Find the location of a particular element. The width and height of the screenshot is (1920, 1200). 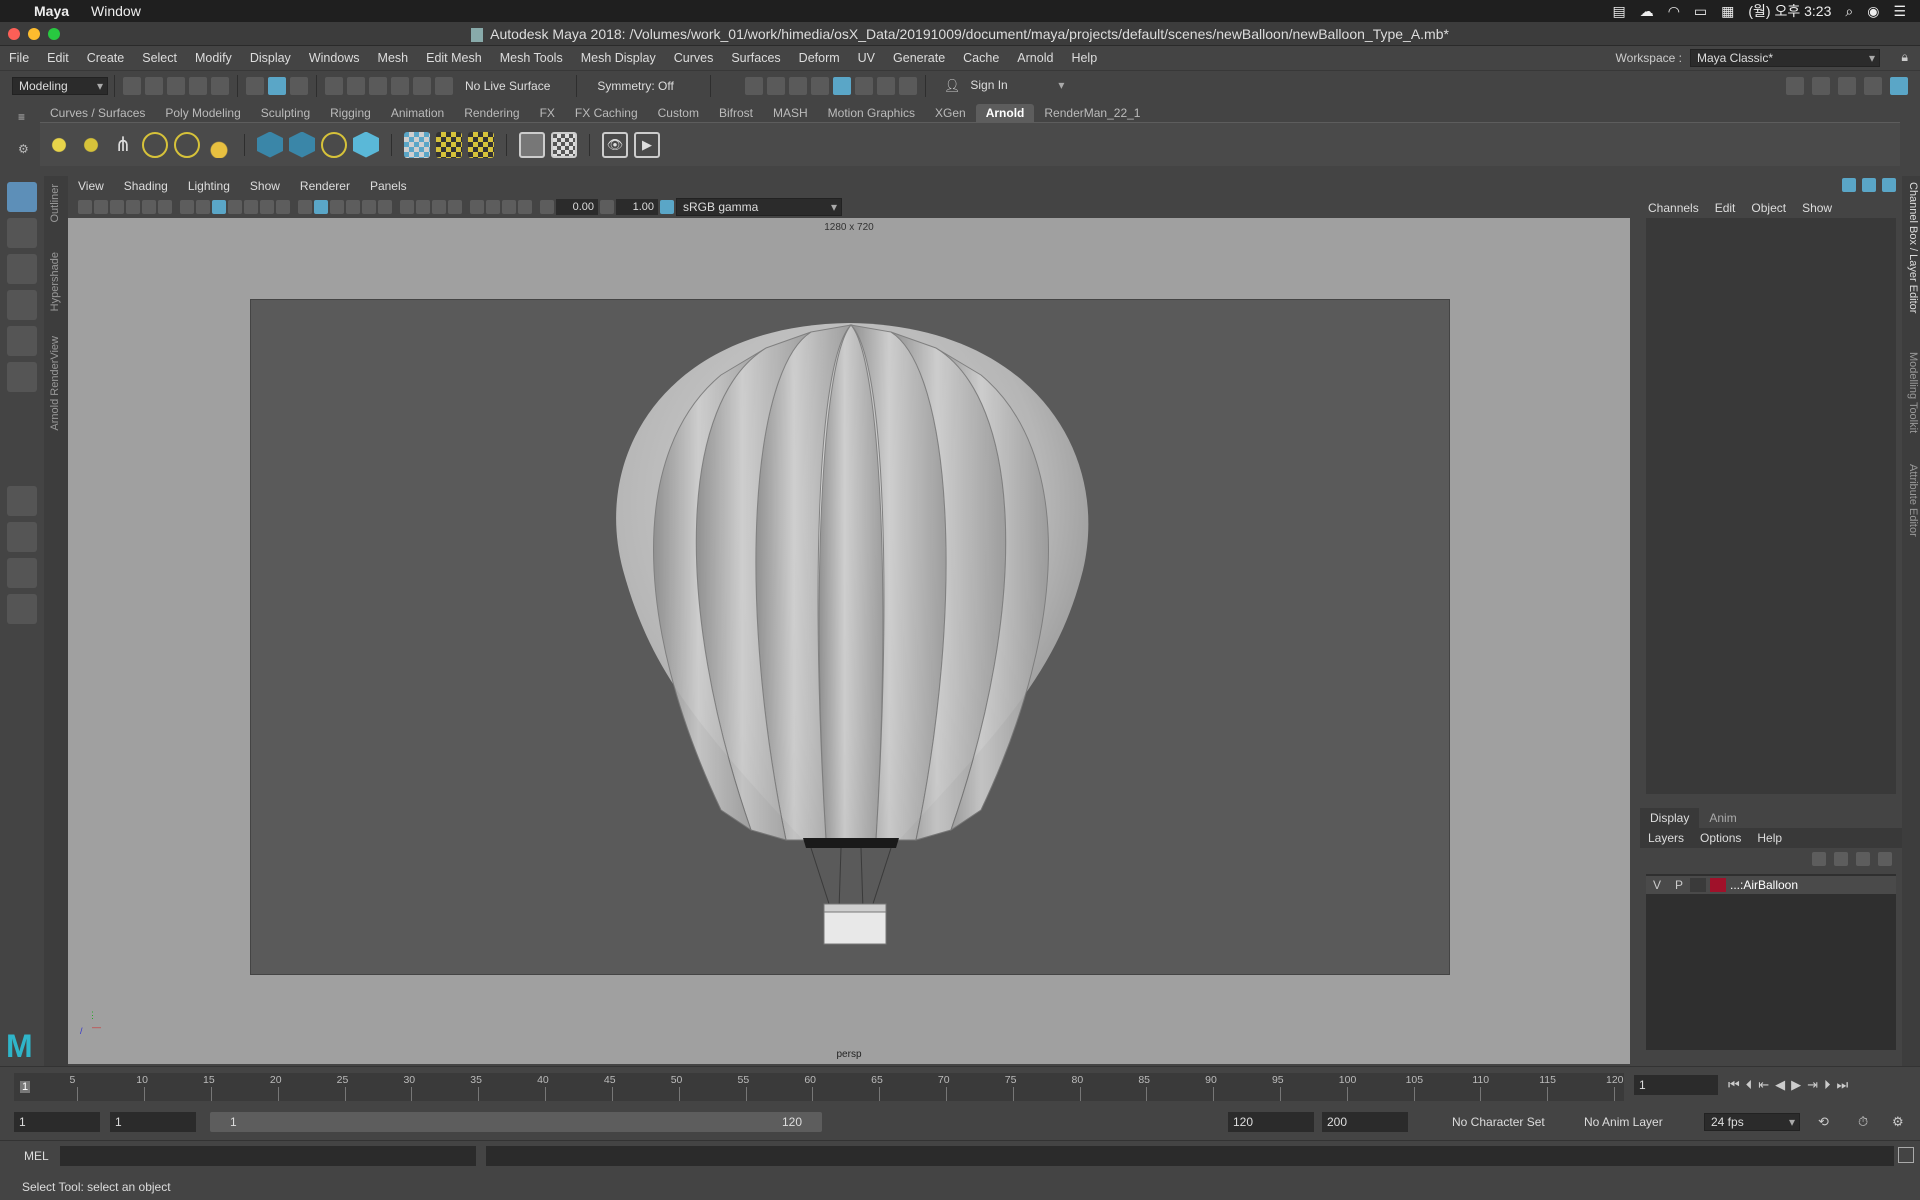

arnold-render-icon is located at coordinates (532, 144).